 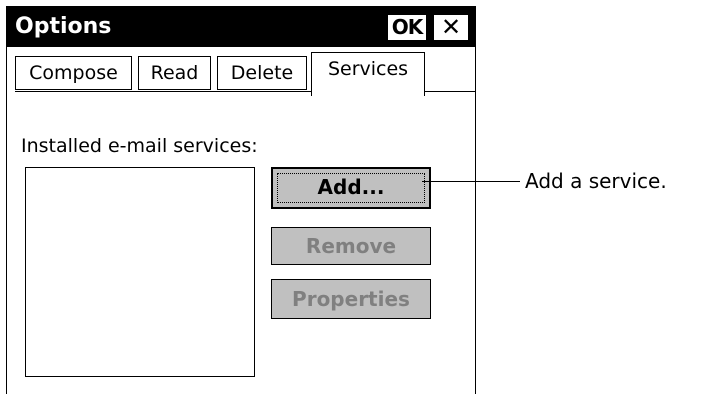 What do you see at coordinates (63, 26) in the screenshot?
I see `window-title: Options` at bounding box center [63, 26].